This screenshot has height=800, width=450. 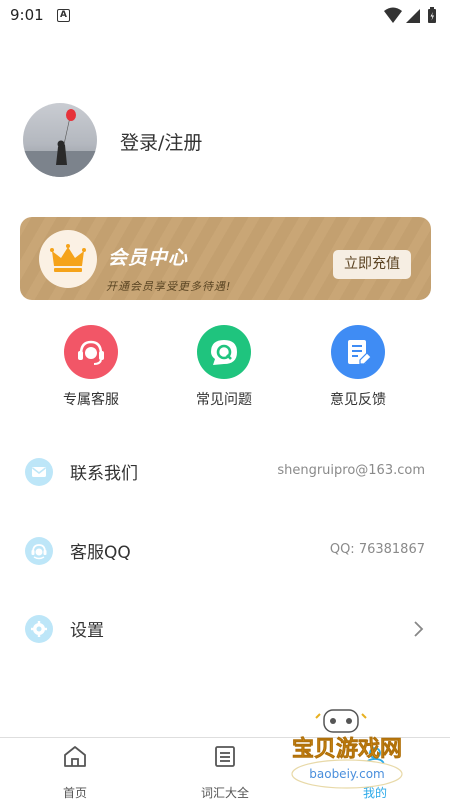 I want to click on contact-us-row: 联系我们 shengruipro@163.com, so click(x=225, y=472).